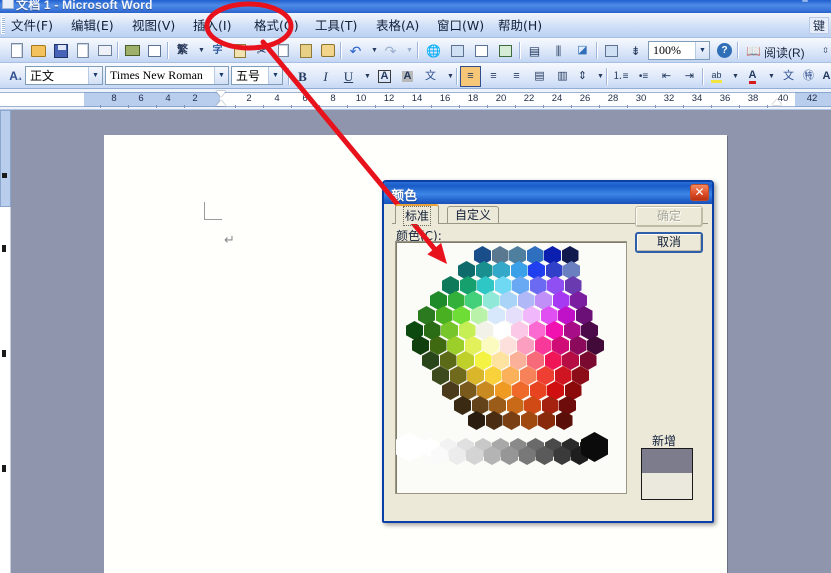  I want to click on reading-layout-icon: 📖, so click(753, 50).